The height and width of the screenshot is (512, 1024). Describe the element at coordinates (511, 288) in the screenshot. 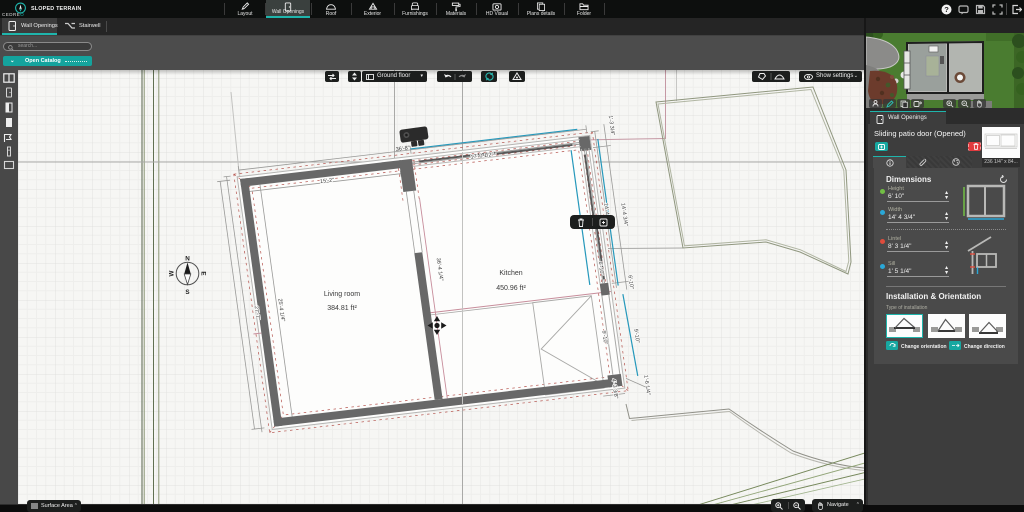

I see `svg-text: 450.96 ft²` at that location.